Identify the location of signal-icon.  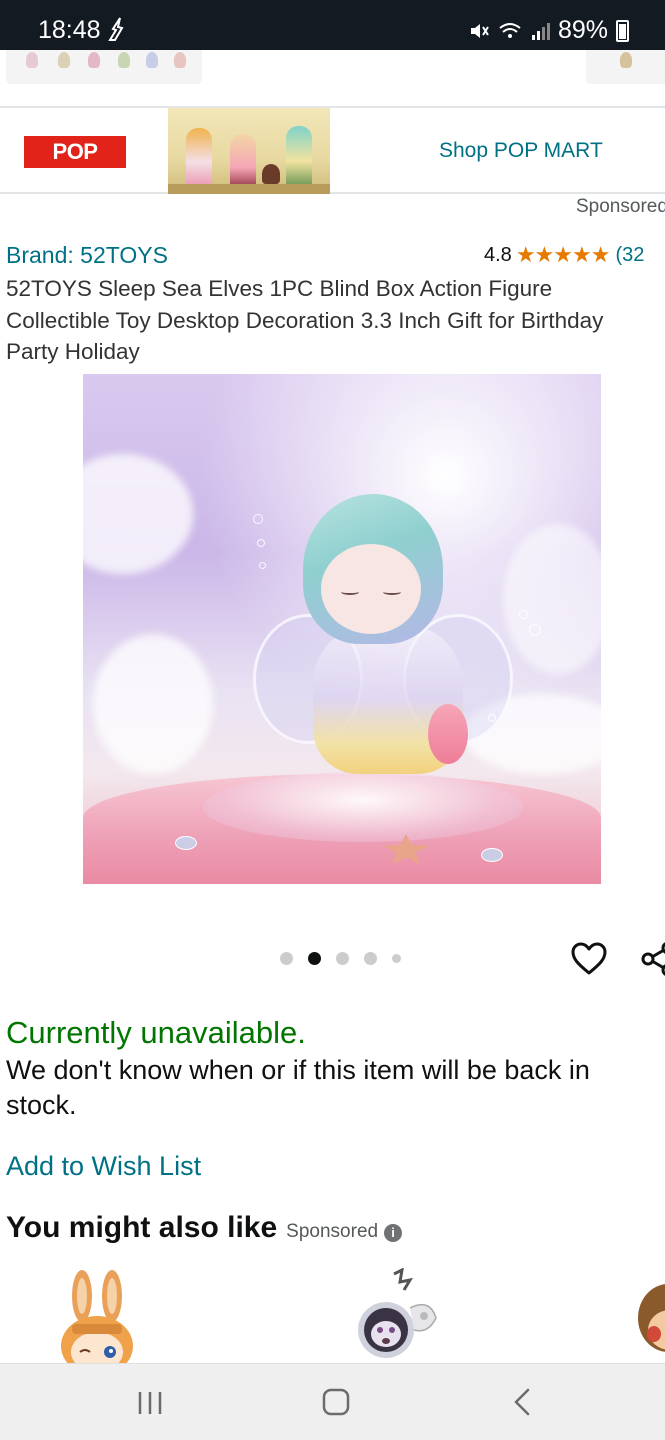
(540, 31).